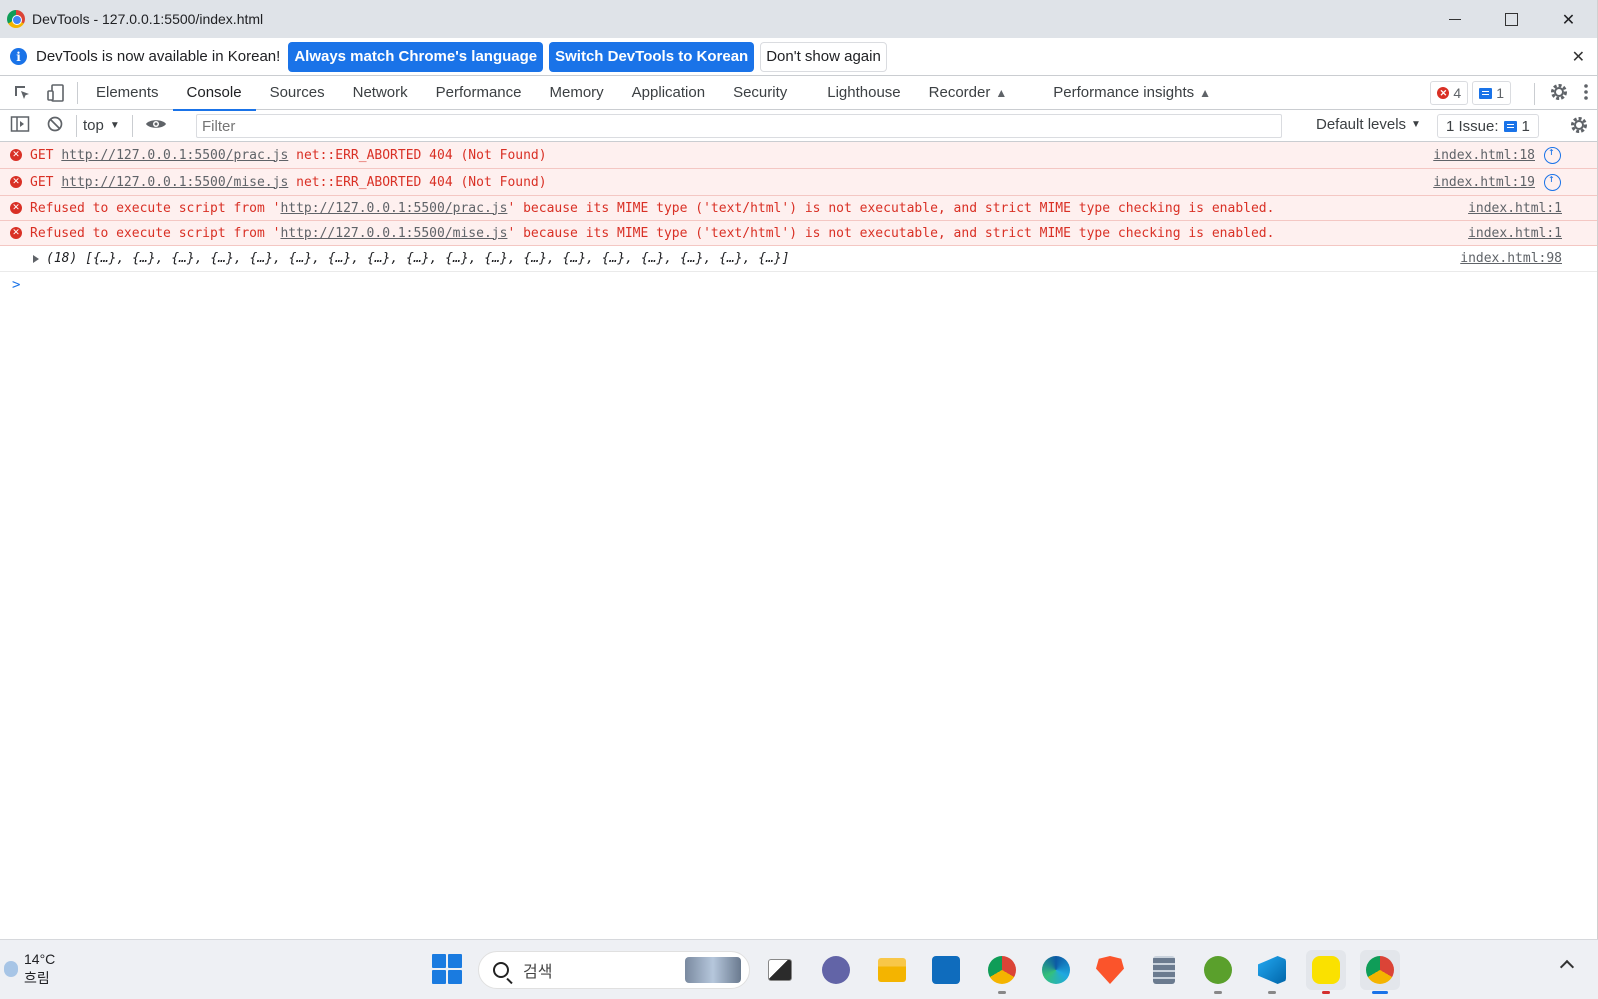 Image resolution: width=1598 pixels, height=999 pixels. What do you see at coordinates (959, 92) in the screenshot?
I see `tab-recorder-label: Recorder` at bounding box center [959, 92].